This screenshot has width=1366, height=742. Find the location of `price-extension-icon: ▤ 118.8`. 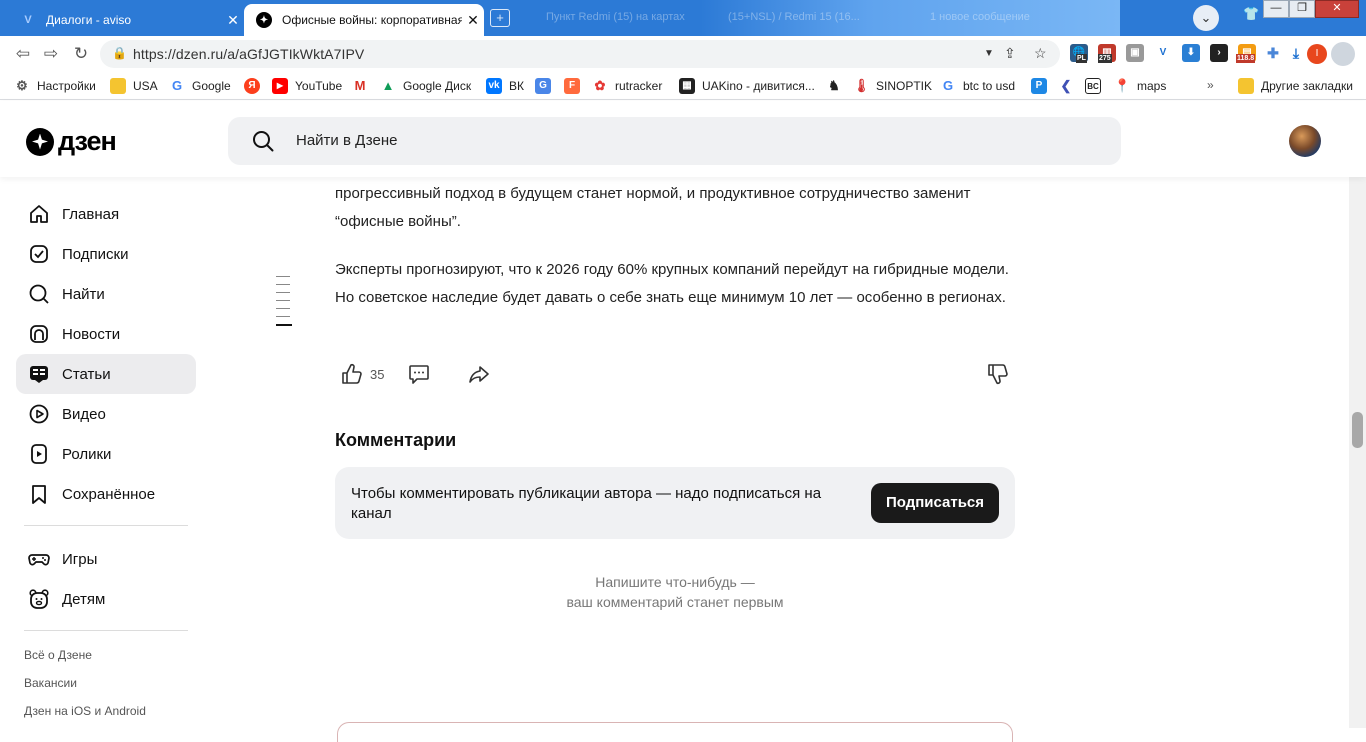

price-extension-icon: ▤ 118.8 is located at coordinates (1246, 53).